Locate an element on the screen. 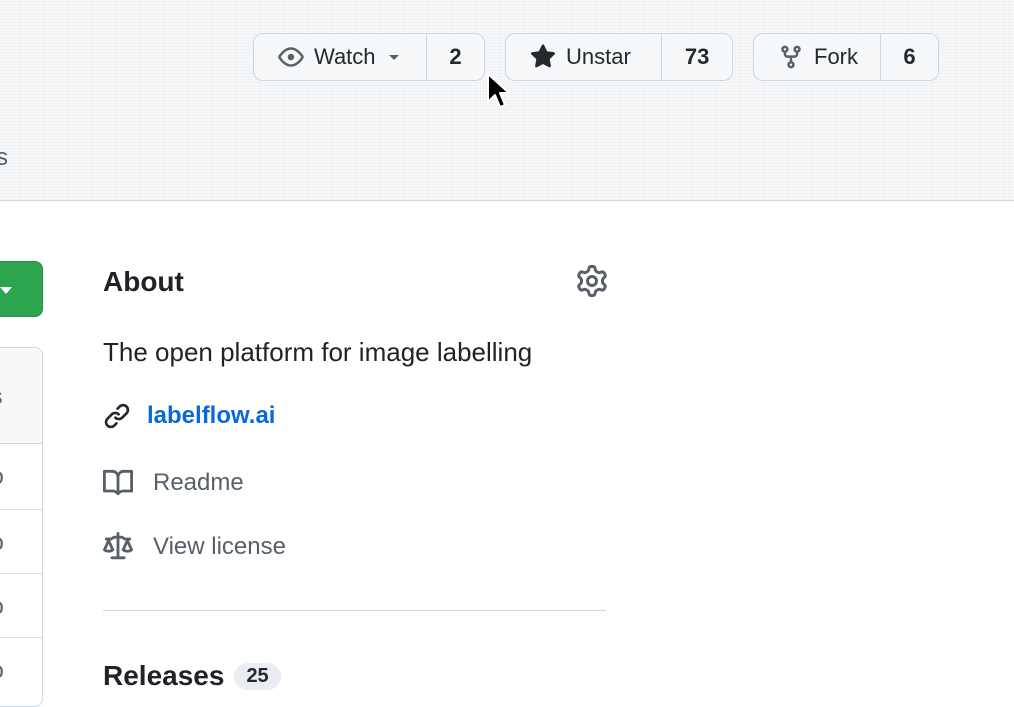 Image resolution: width=1014 pixels, height=707 pixels. fork-count: 6 is located at coordinates (909, 57).